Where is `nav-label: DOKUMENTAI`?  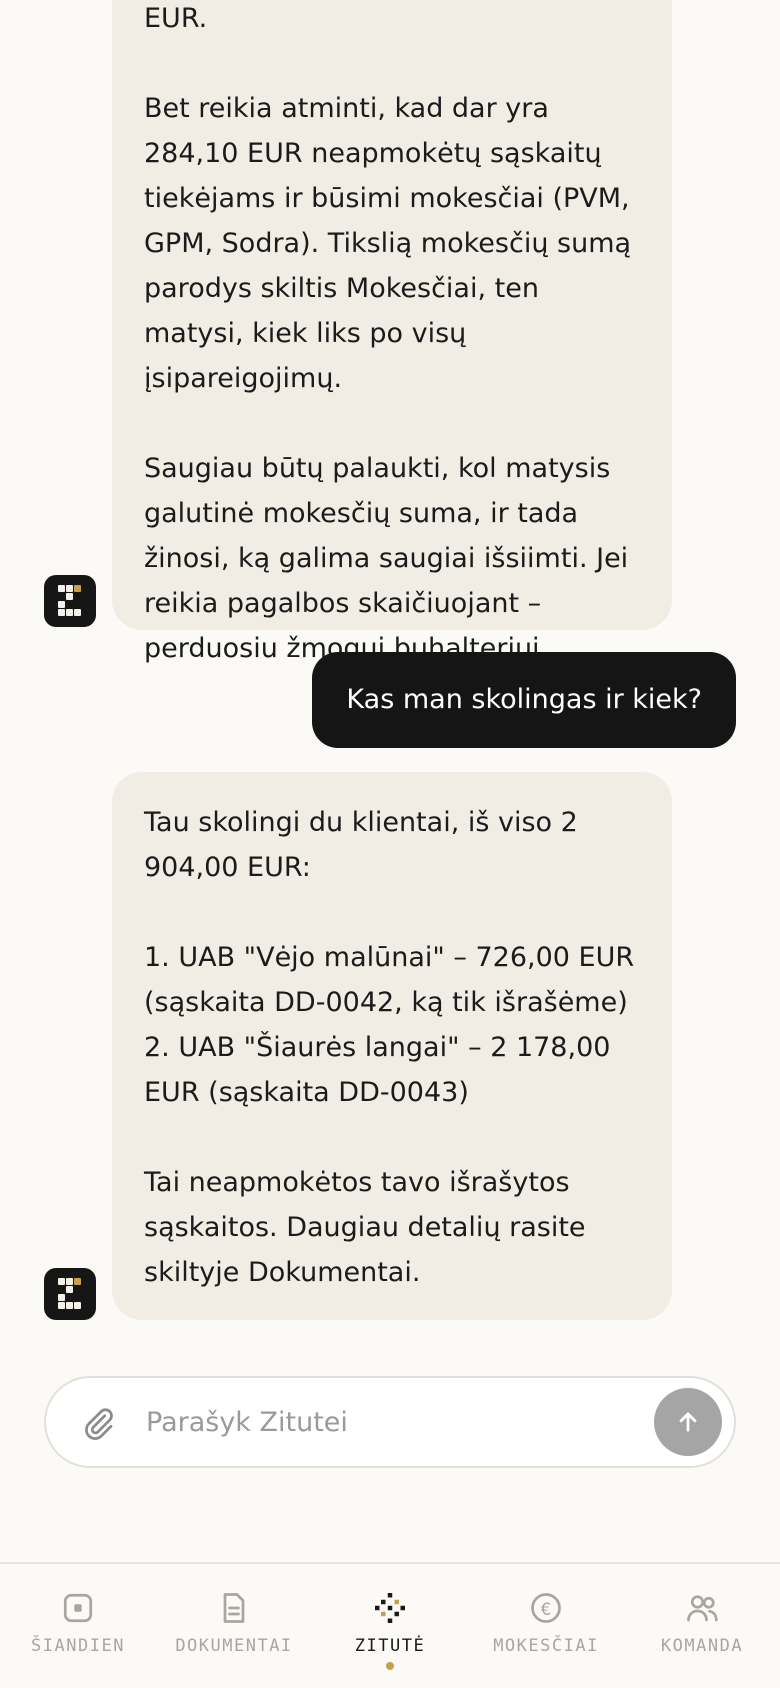
nav-label: DOKUMENTAI is located at coordinates (234, 1646).